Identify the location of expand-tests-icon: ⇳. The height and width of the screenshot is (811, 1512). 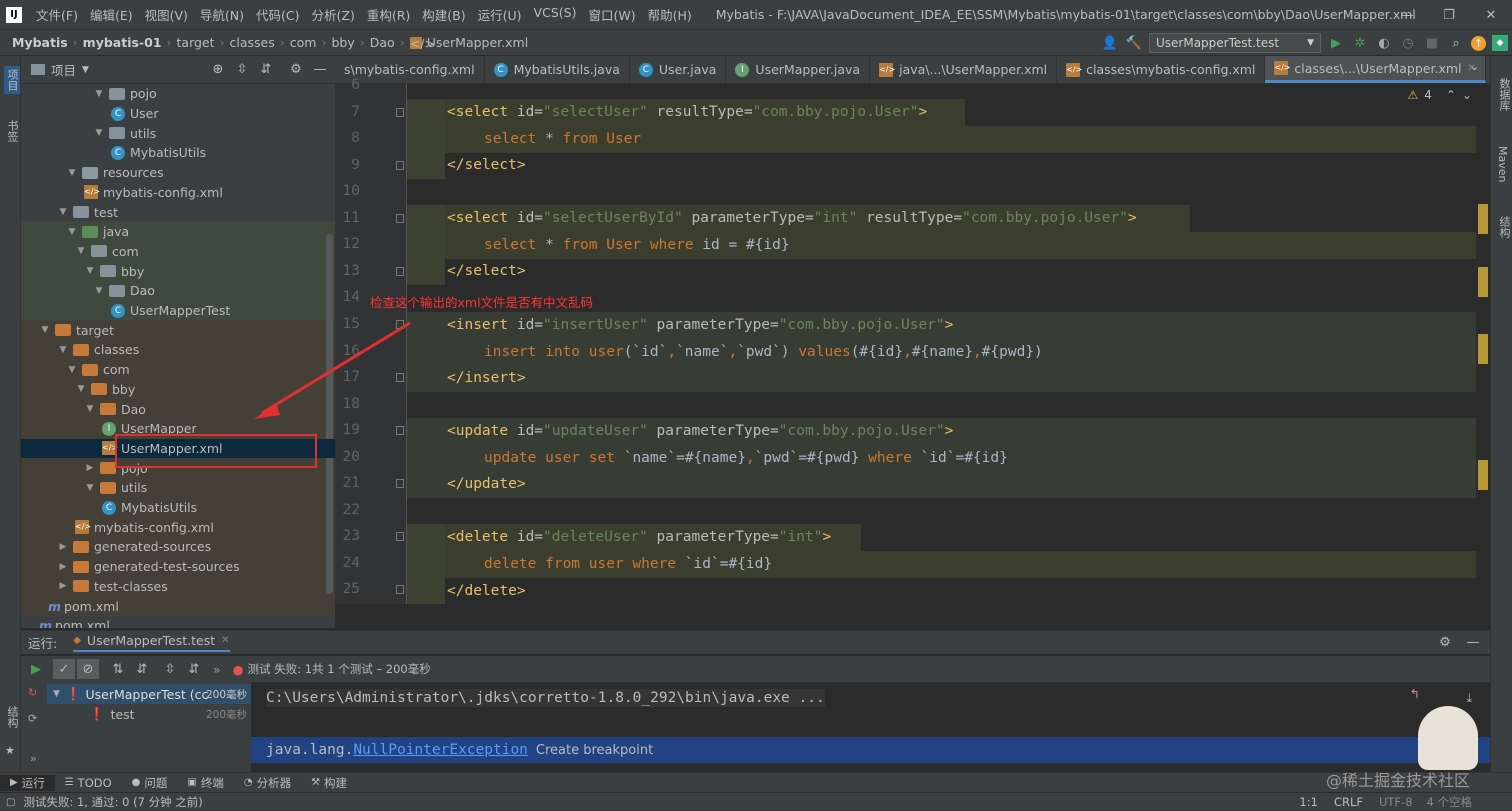
(170, 669).